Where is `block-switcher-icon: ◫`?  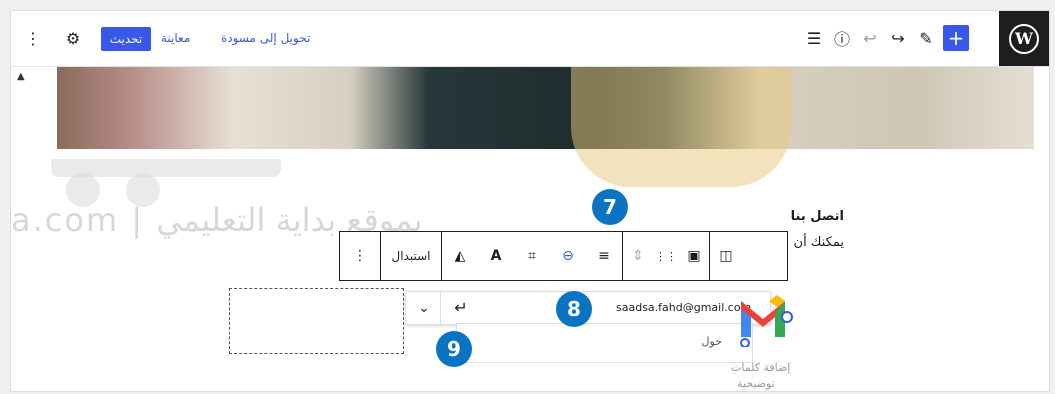 block-switcher-icon: ◫ is located at coordinates (726, 256).